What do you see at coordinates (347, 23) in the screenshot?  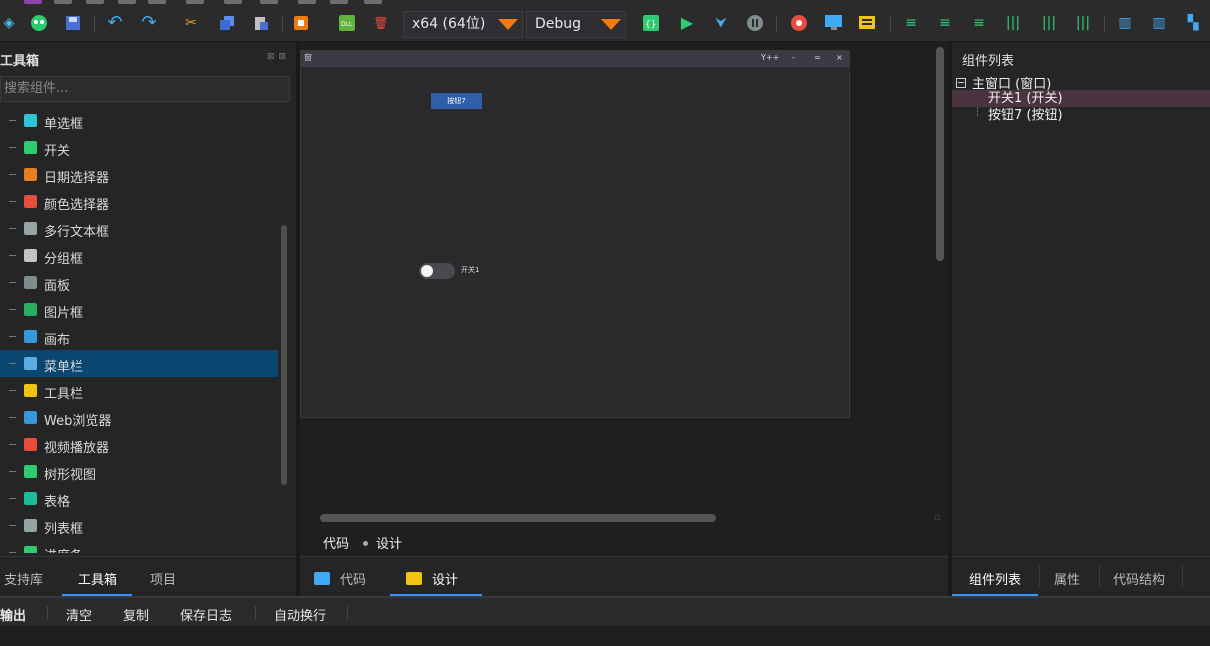 I see `dll-icon: DLL` at bounding box center [347, 23].